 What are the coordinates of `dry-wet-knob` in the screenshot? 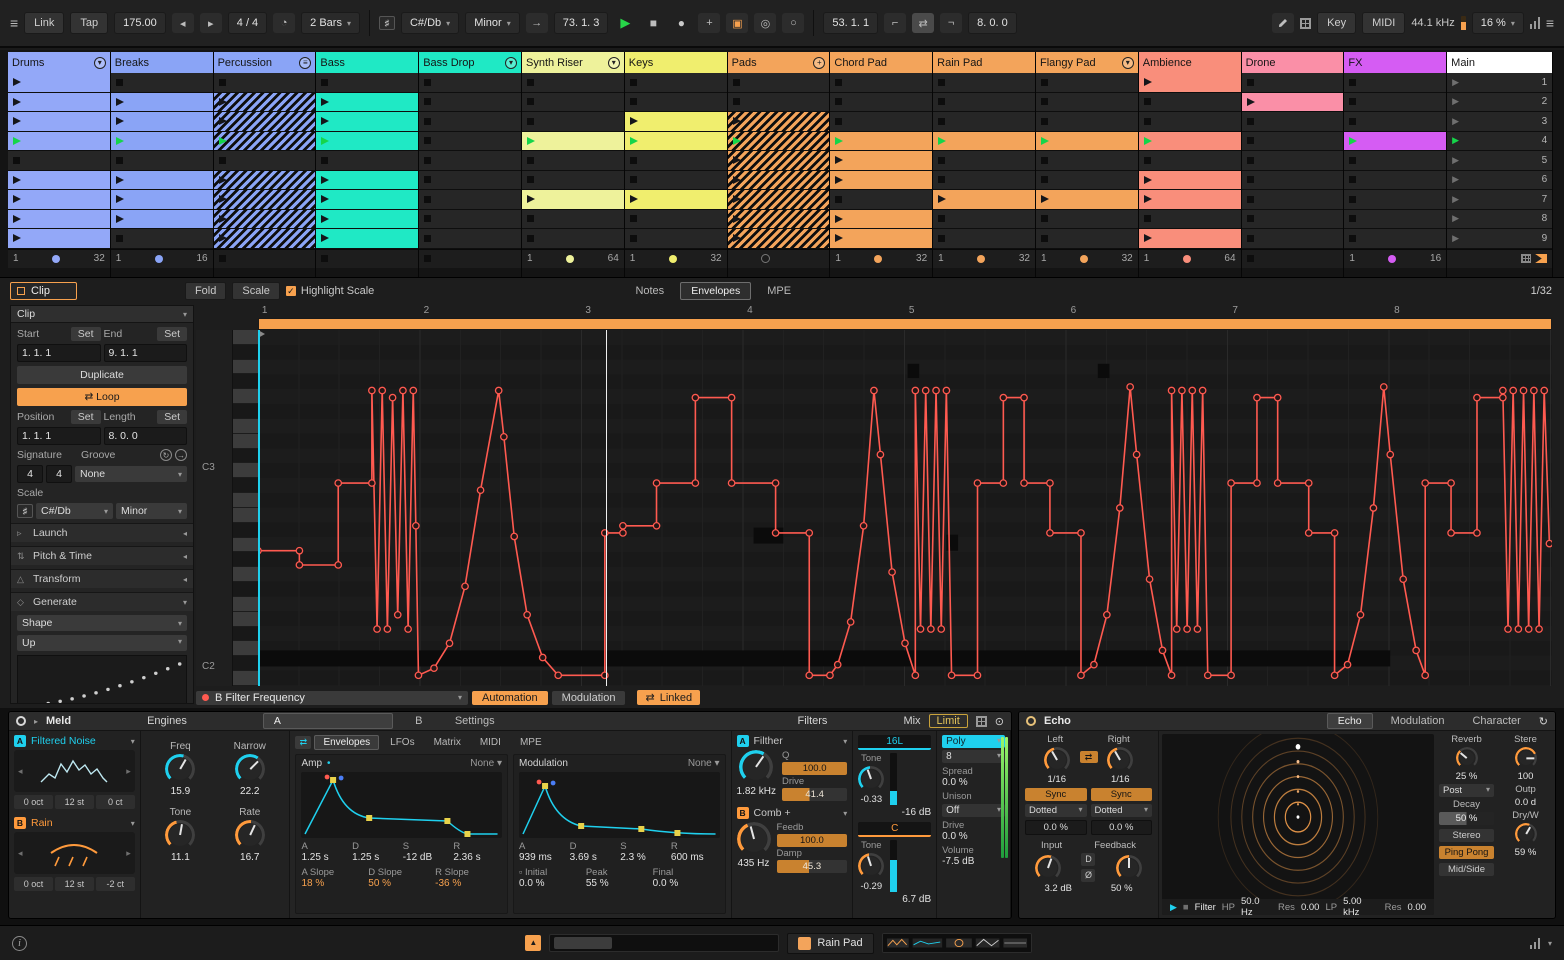 It's located at (1525, 834).